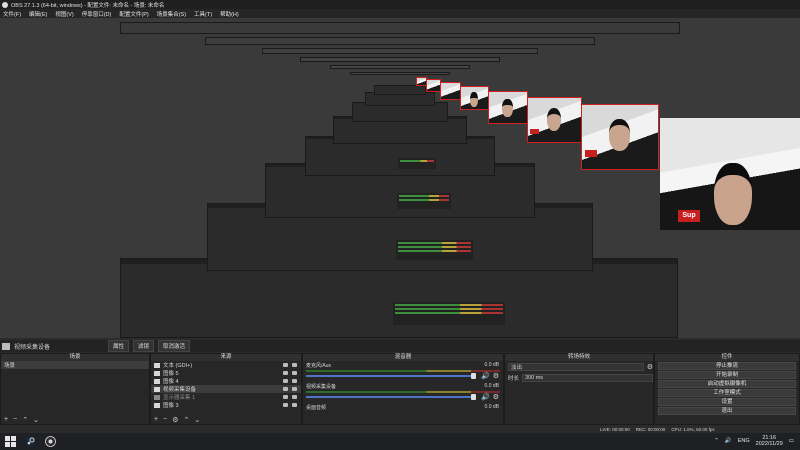 This screenshot has height=450, width=800. Describe the element at coordinates (171, 14) in the screenshot. I see `menu-scene-collection: 场景集合(S)` at that location.